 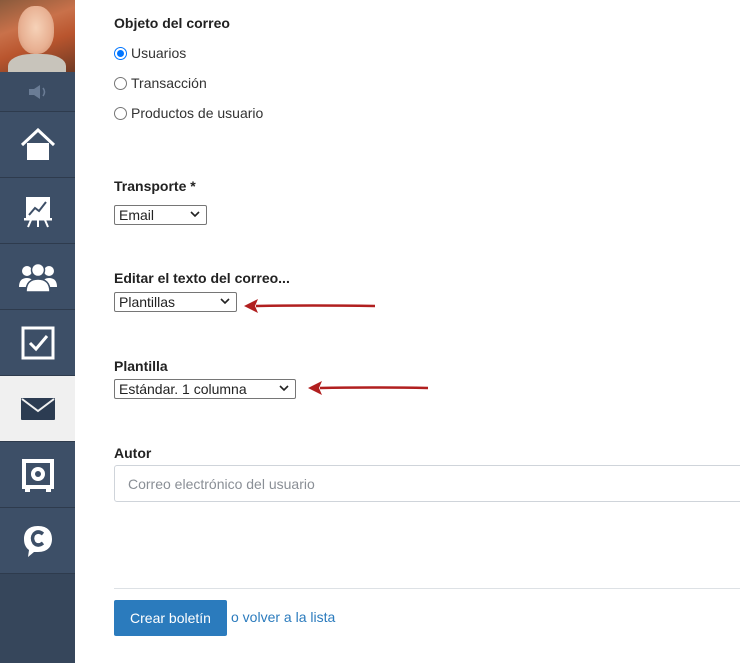 I want to click on radio-button-user-products, so click(x=120, y=113).